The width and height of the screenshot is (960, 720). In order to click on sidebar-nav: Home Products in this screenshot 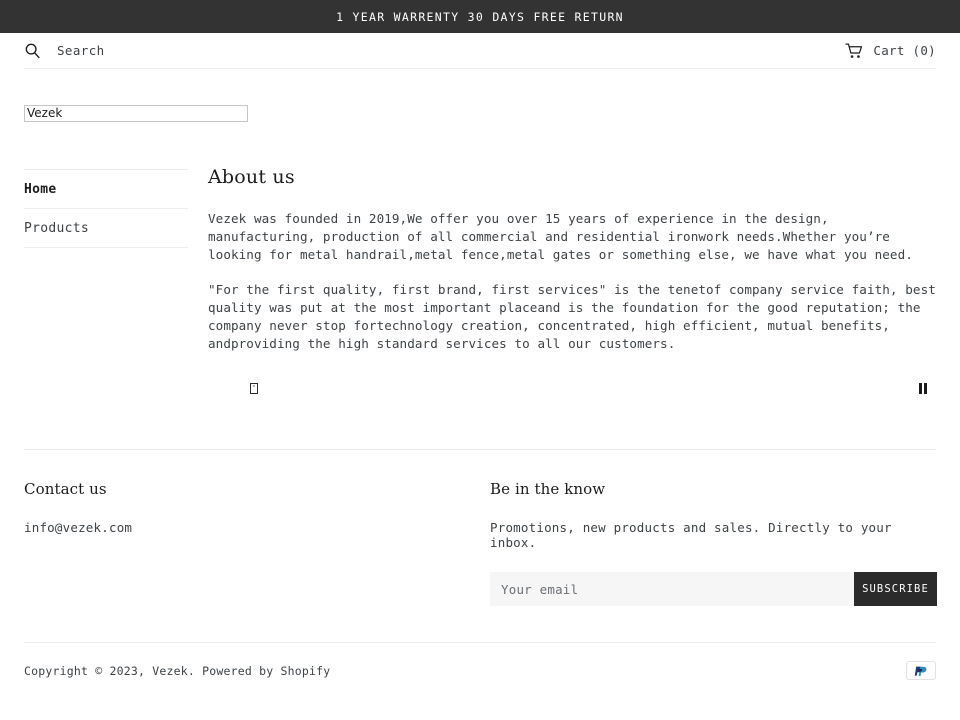, I will do `click(106, 207)`.